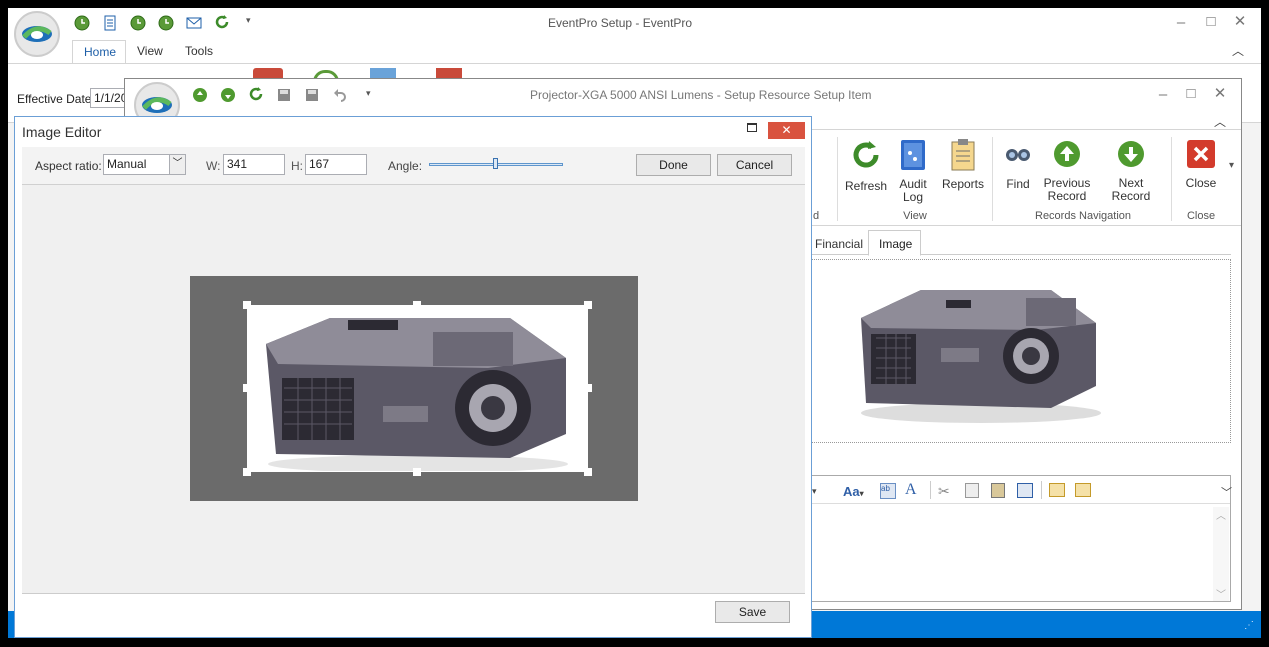 This screenshot has height=647, width=1269. I want to click on quick-access-dropdown-icon-2: ▾, so click(368, 93).